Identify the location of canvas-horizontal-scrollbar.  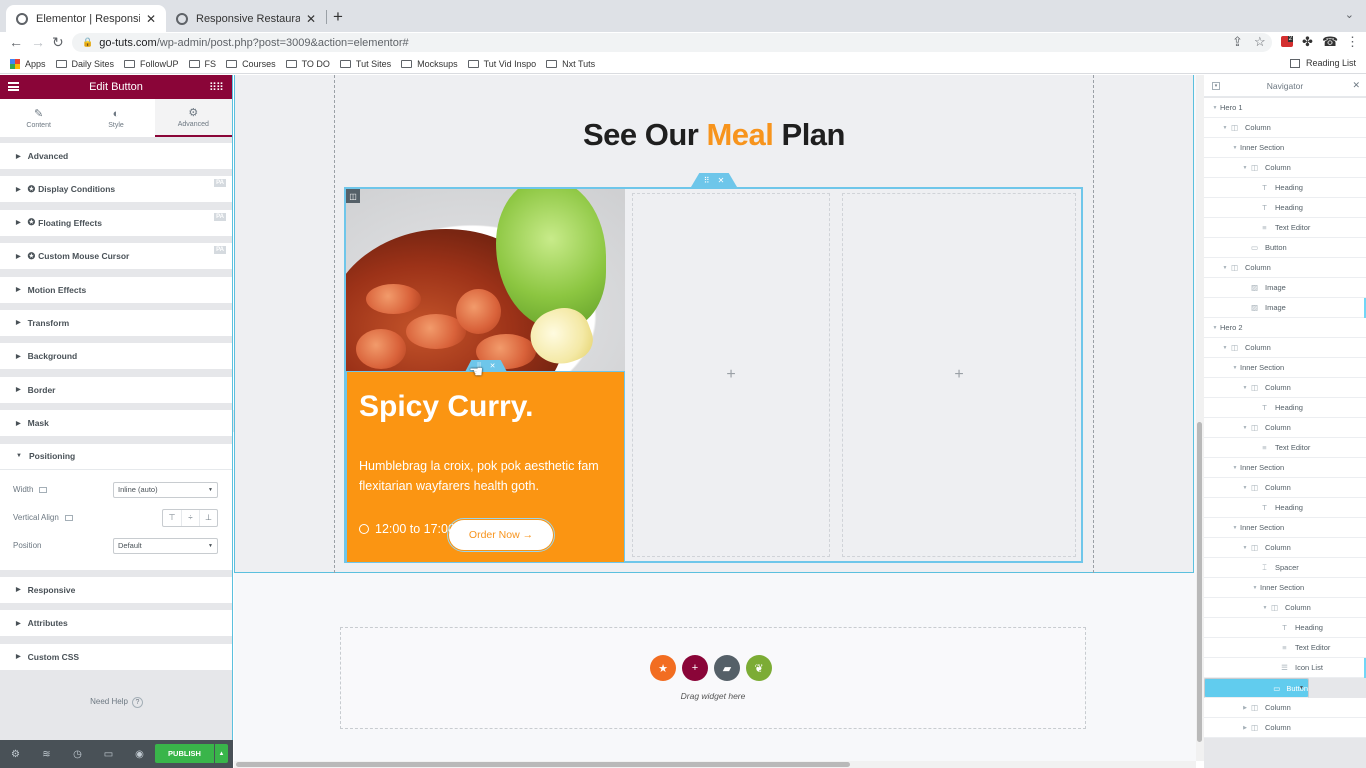
(715, 764).